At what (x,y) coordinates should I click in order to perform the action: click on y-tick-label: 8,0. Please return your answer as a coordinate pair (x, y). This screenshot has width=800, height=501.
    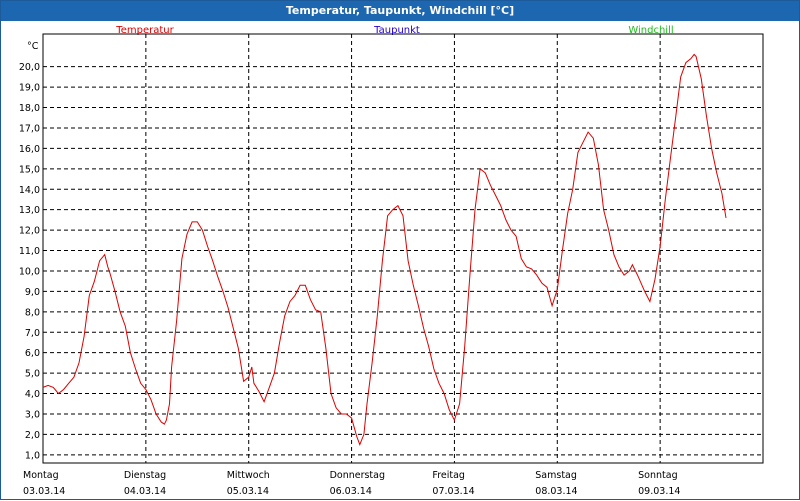
    Looking at the image, I should click on (32, 312).